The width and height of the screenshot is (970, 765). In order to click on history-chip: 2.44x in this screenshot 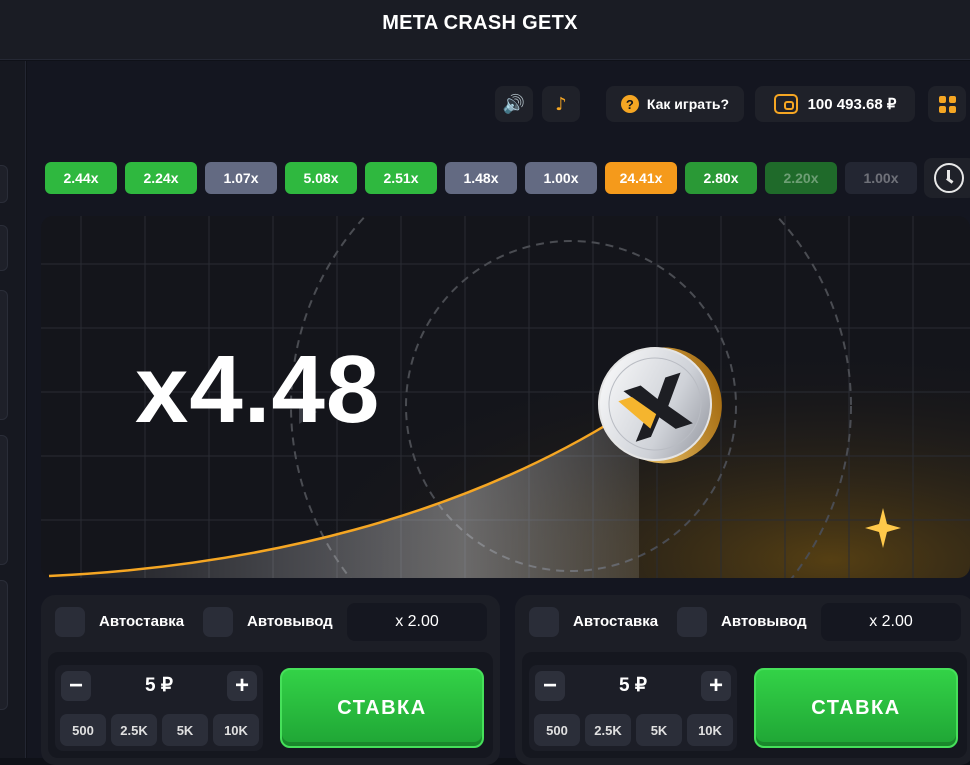, I will do `click(81, 178)`.